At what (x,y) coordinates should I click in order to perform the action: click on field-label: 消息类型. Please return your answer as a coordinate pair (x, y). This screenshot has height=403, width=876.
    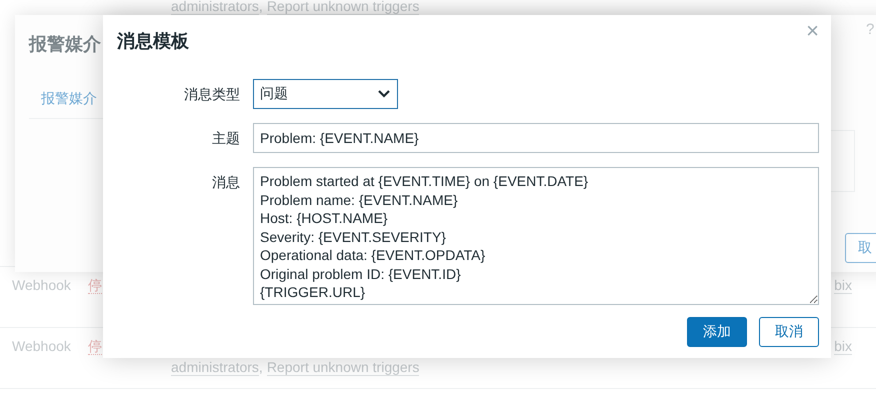
    Looking at the image, I should click on (211, 94).